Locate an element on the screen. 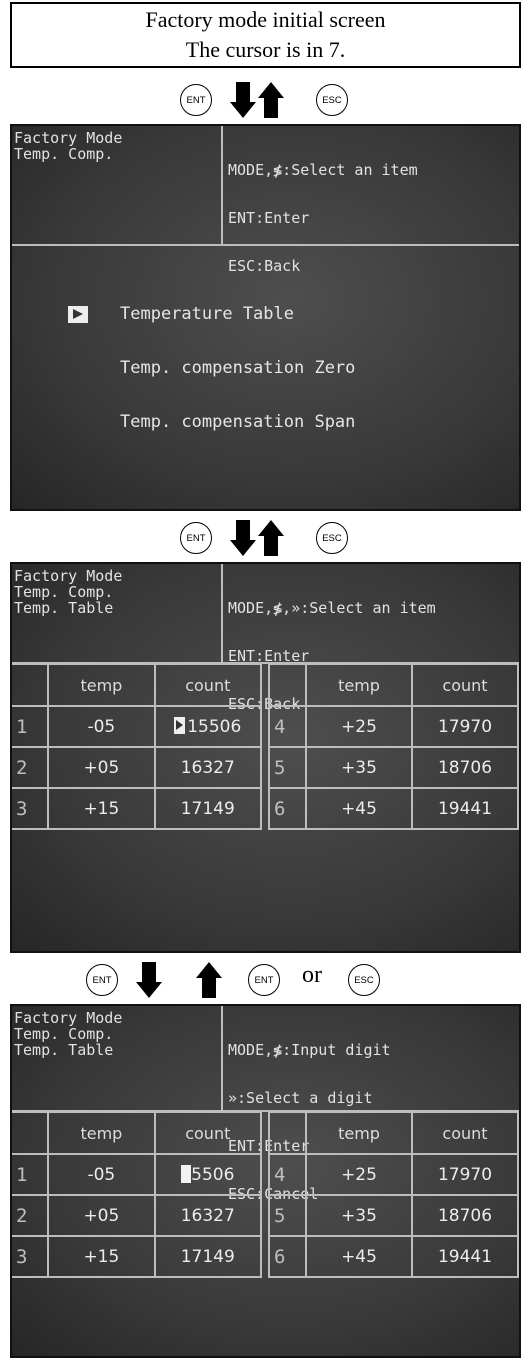 The height and width of the screenshot is (1358, 531). menu-item-temperature-table: Temperature Table is located at coordinates (207, 314).